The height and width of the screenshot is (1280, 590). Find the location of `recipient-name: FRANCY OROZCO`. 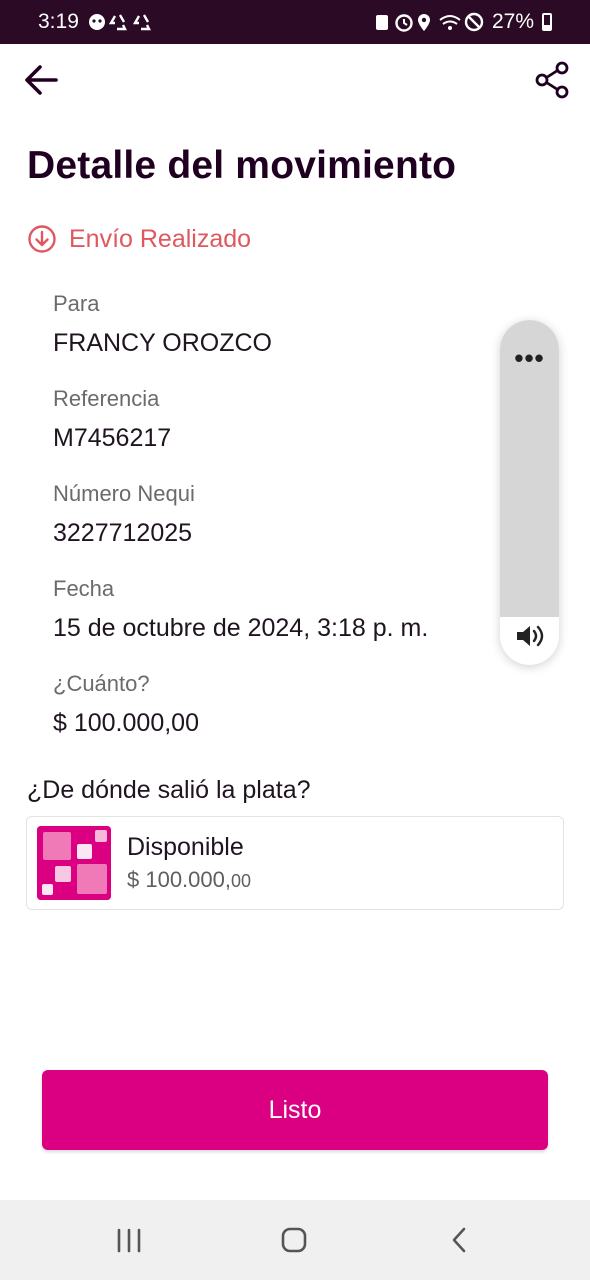

recipient-name: FRANCY OROZCO is located at coordinates (162, 343).